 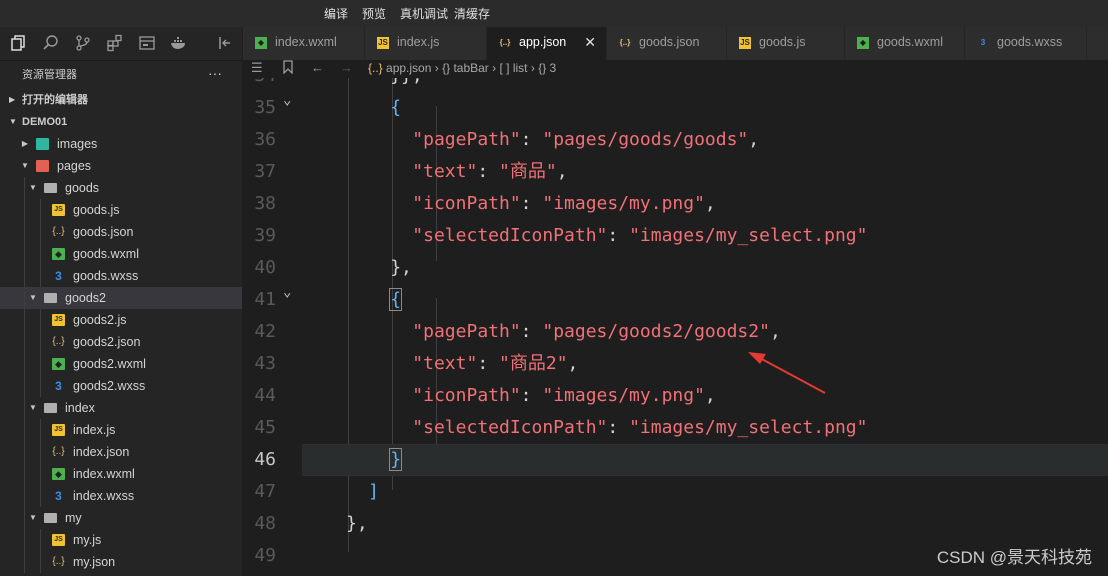 I want to click on code-line: 43 "text": "商品2",, so click(x=675, y=364).